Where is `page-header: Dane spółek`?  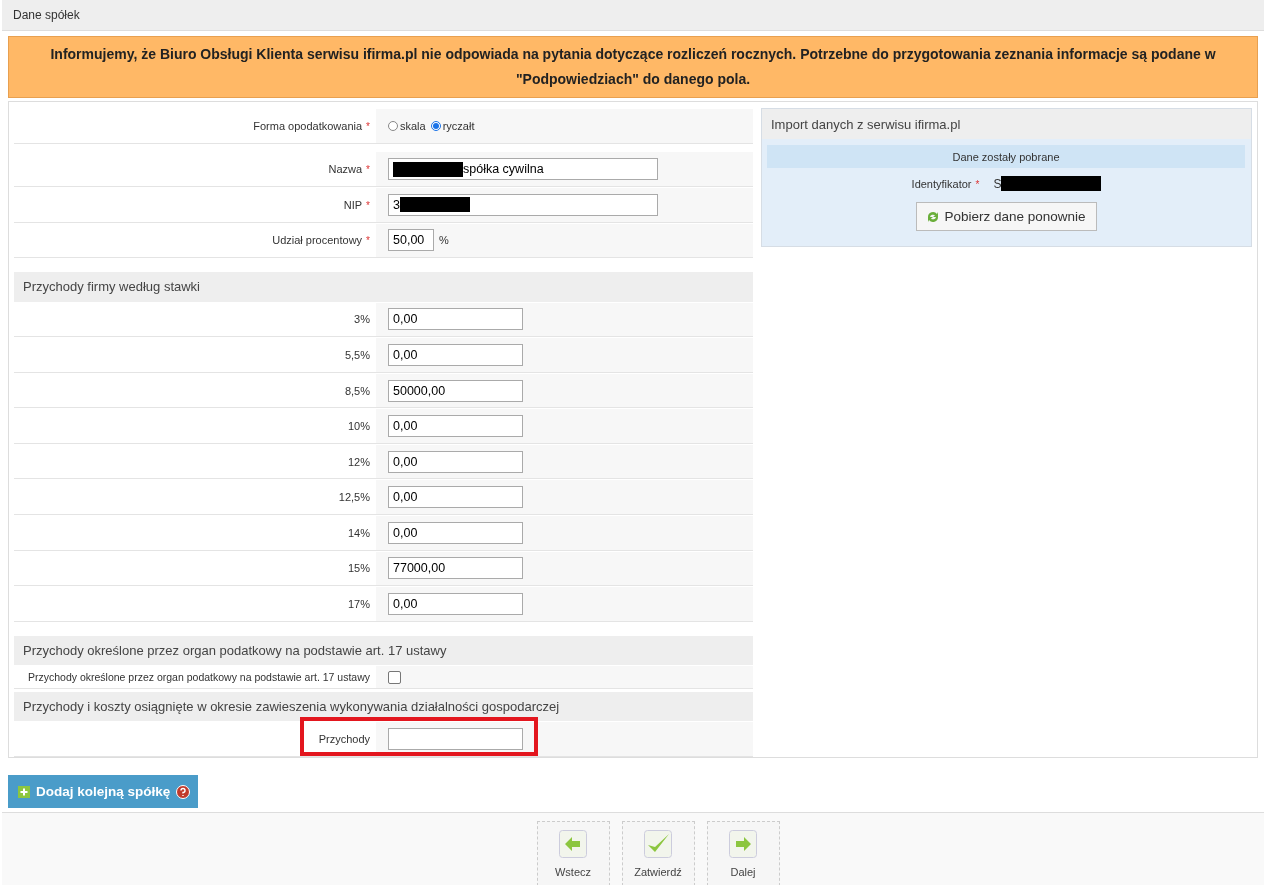 page-header: Dane spółek is located at coordinates (633, 15).